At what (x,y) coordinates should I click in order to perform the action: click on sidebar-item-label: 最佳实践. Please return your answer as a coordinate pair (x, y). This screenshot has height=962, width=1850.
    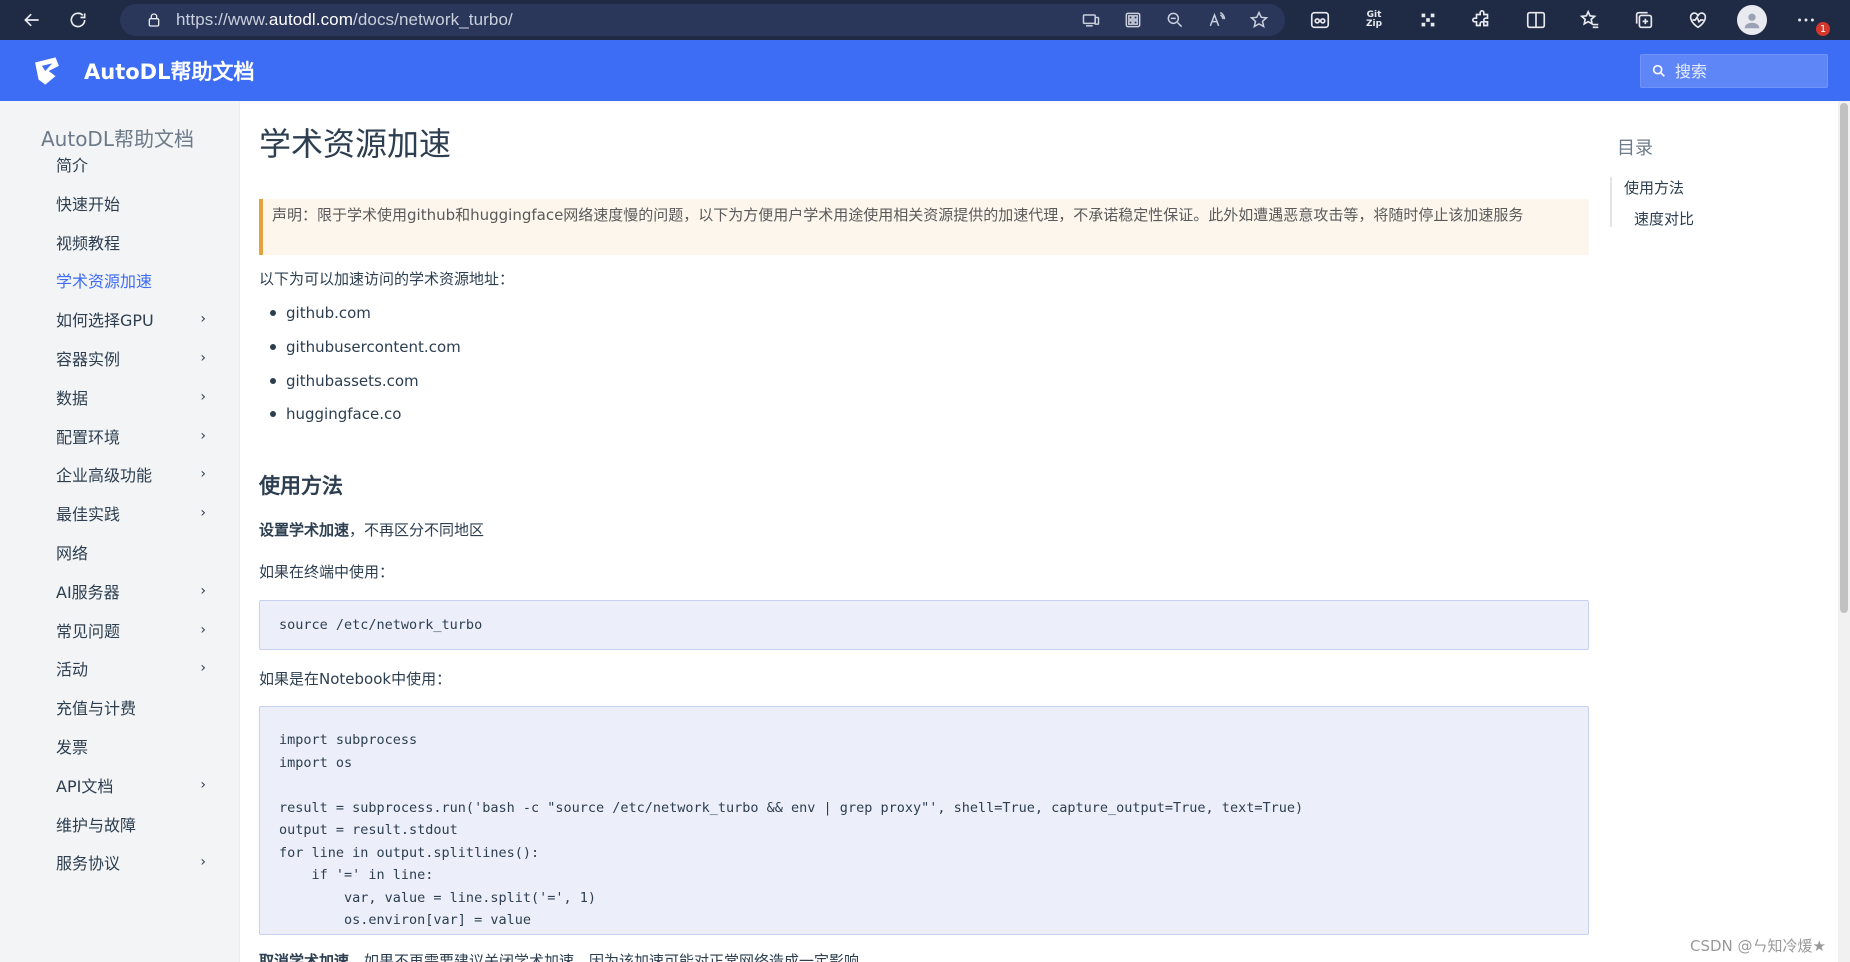
    Looking at the image, I should click on (88, 515).